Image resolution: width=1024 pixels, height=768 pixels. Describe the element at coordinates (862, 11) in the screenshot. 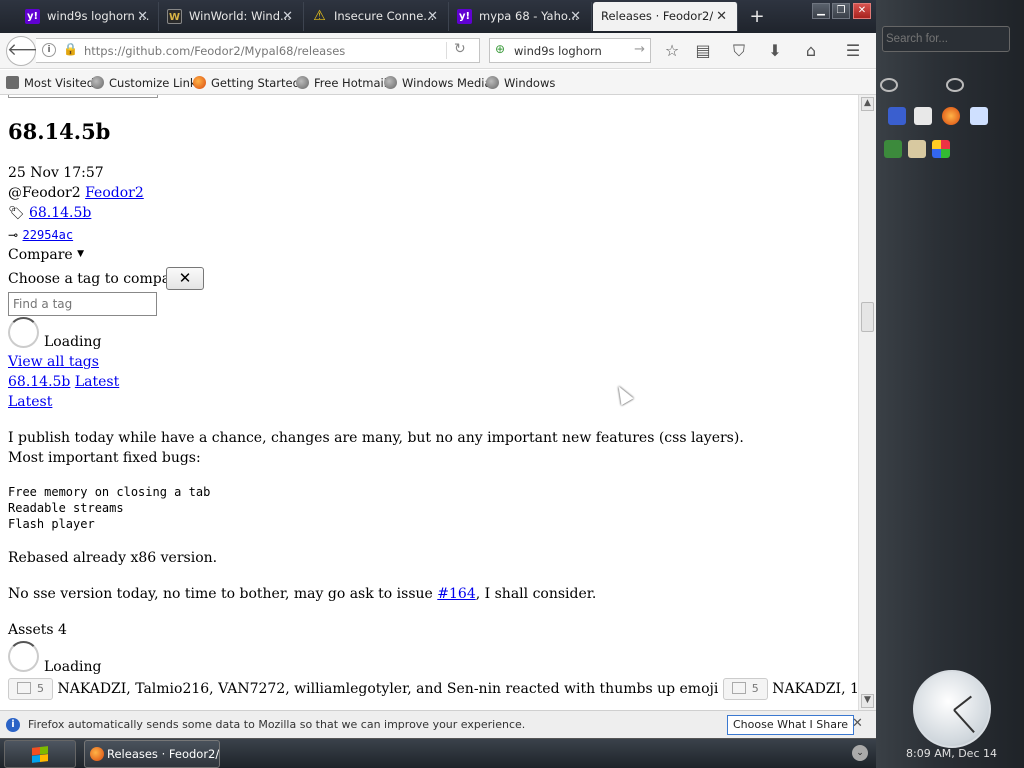

I see `close-window-button: ✕` at that location.